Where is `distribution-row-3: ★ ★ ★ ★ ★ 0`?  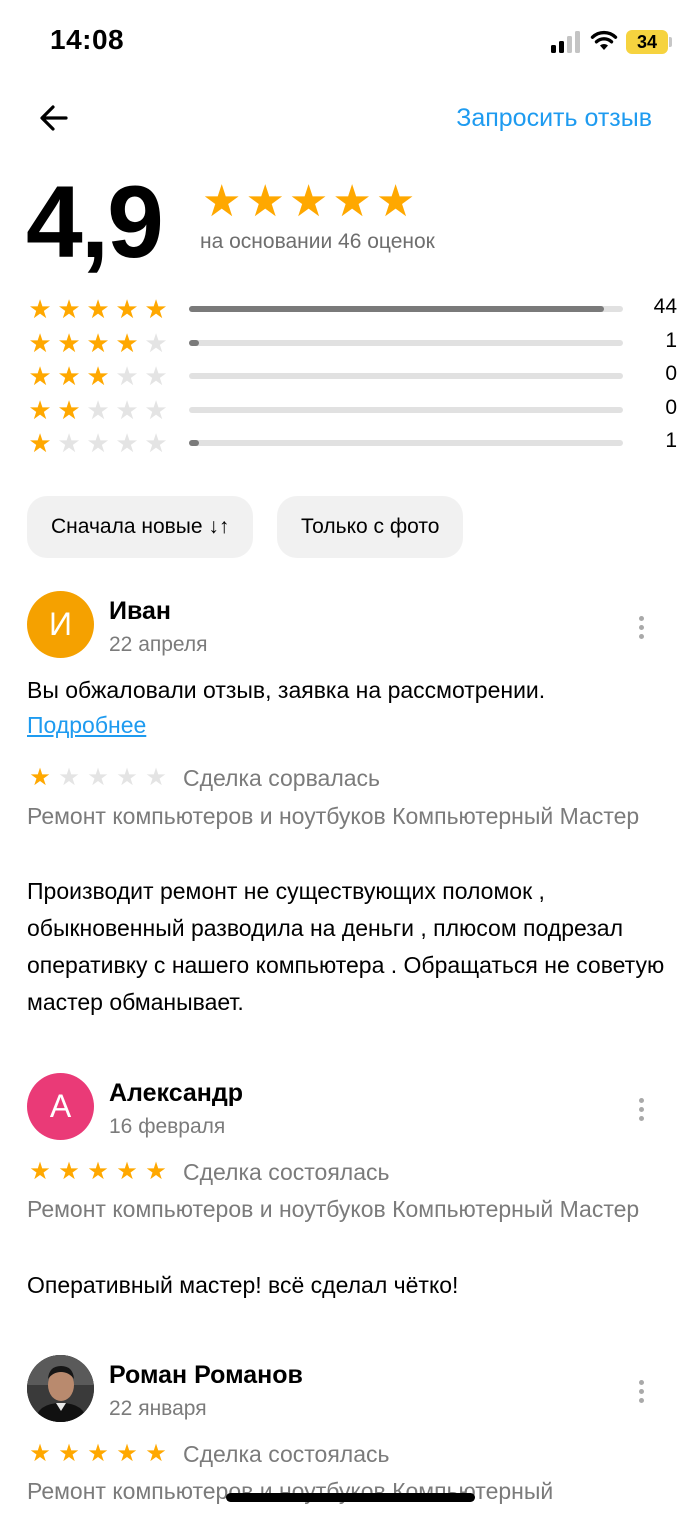
distribution-row-3: ★ ★ ★ ★ ★ 0 is located at coordinates (352, 376).